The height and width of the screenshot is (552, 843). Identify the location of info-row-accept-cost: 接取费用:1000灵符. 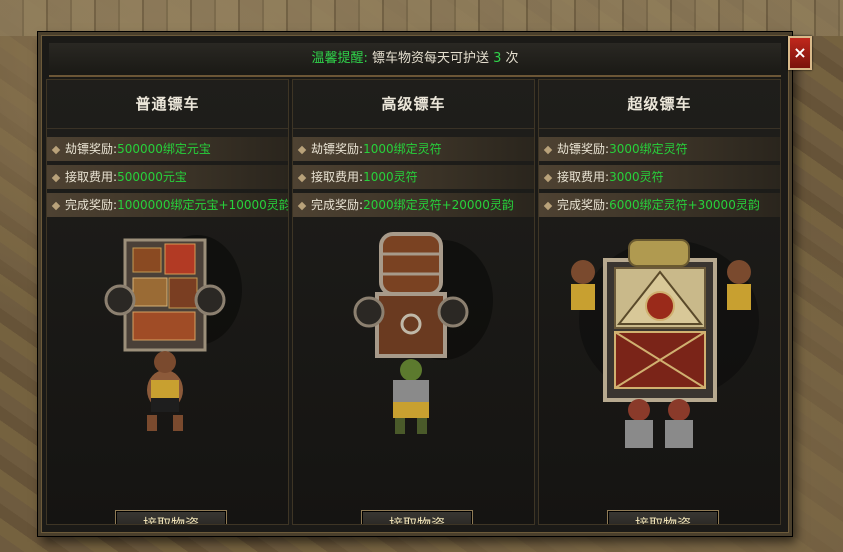
(413, 177).